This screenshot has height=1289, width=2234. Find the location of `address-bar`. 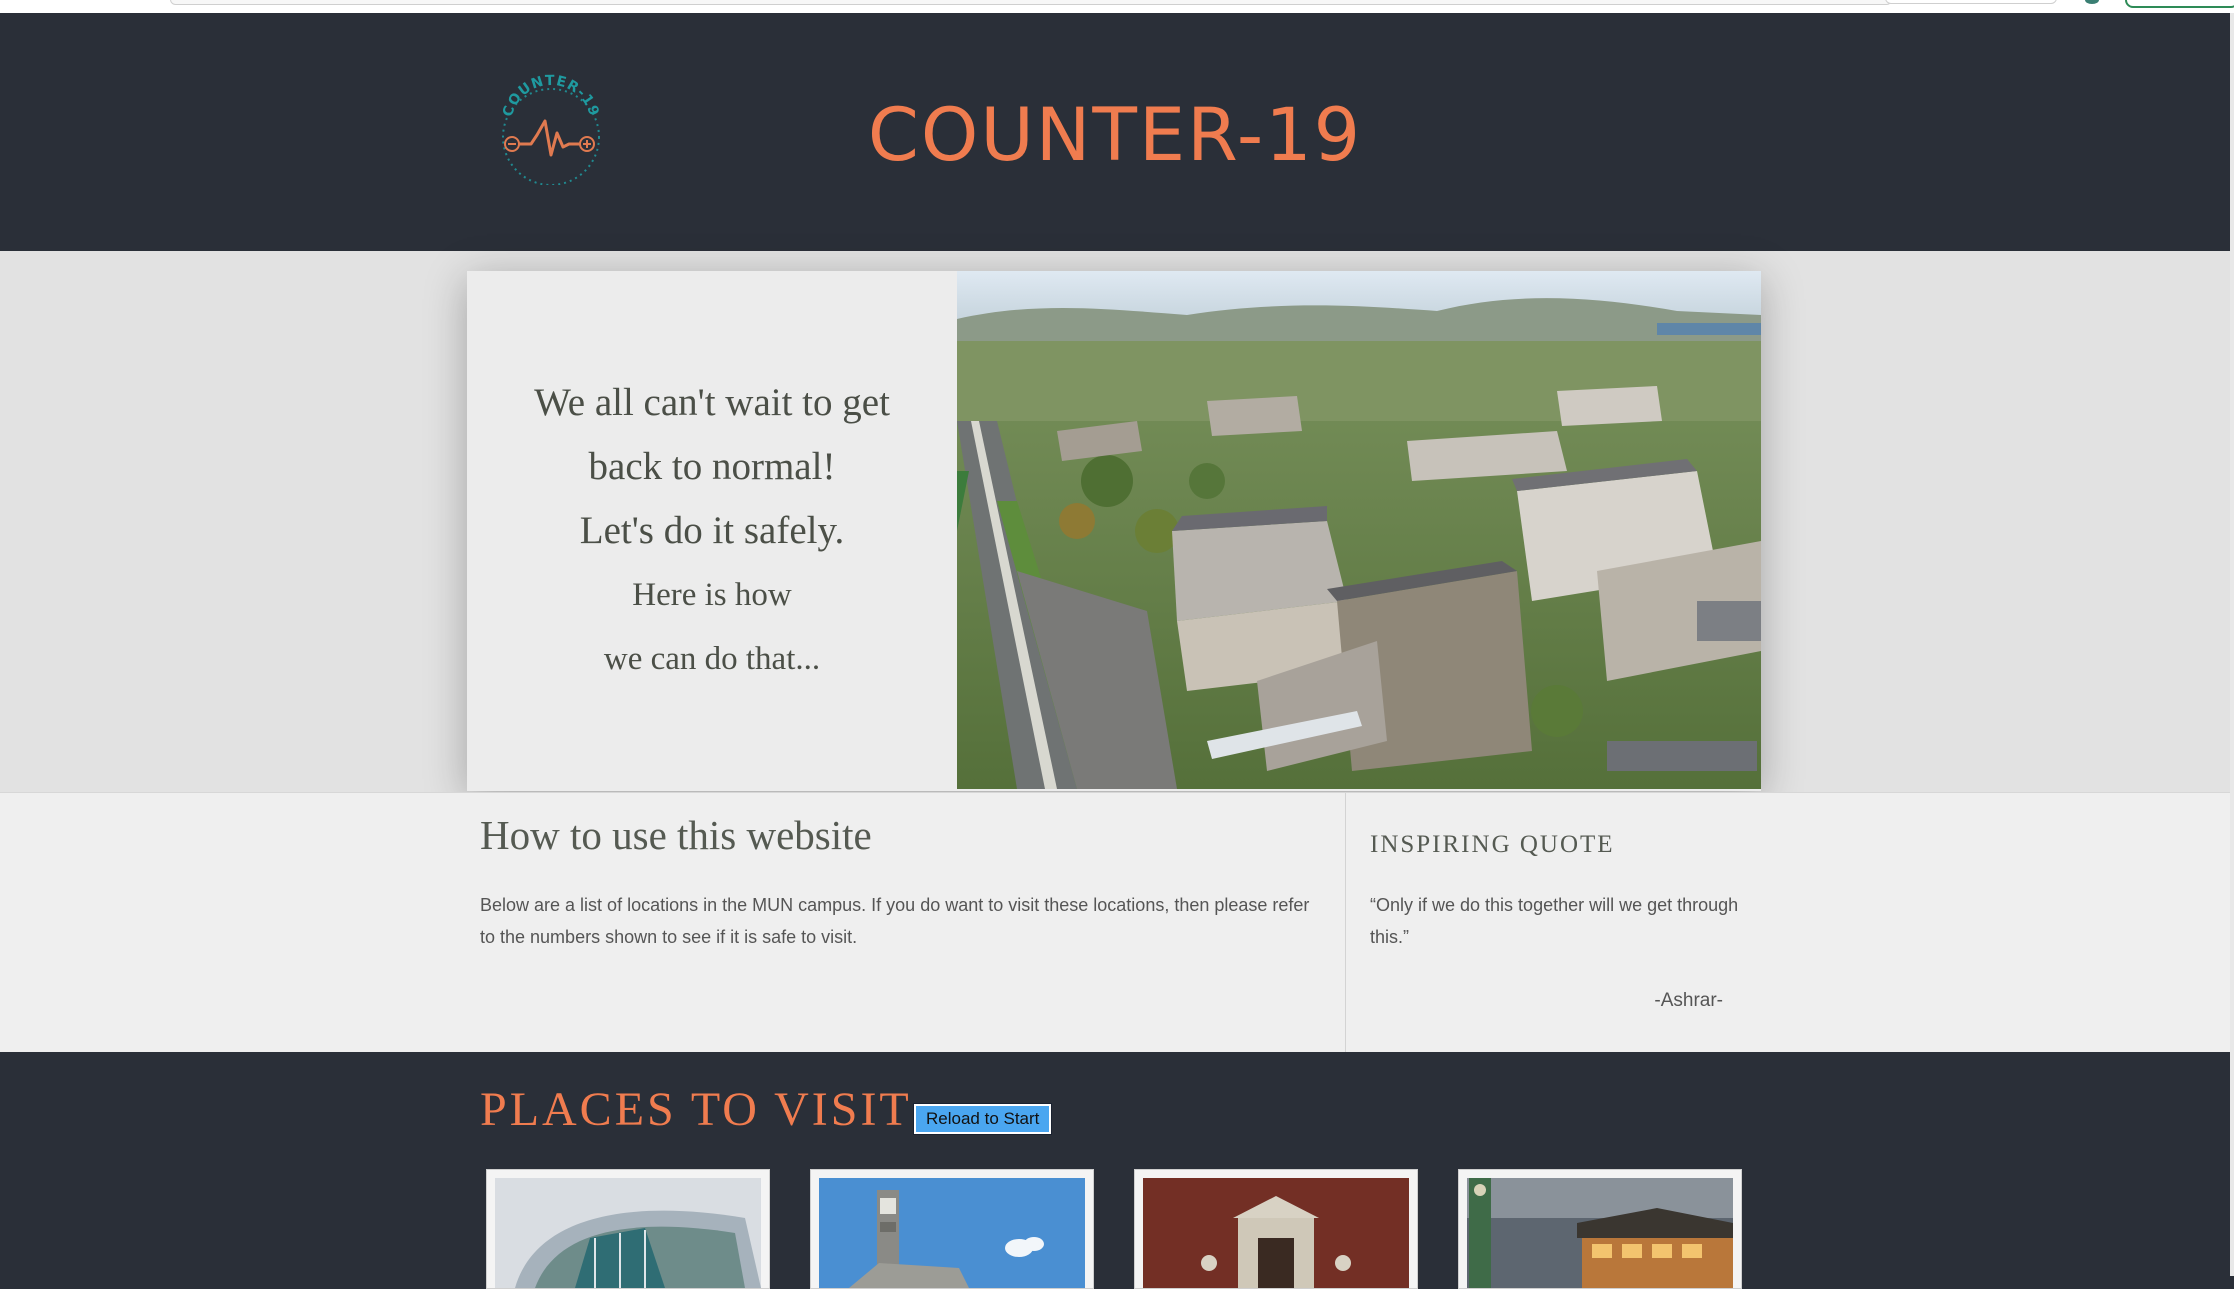

address-bar is located at coordinates (1031, 2).